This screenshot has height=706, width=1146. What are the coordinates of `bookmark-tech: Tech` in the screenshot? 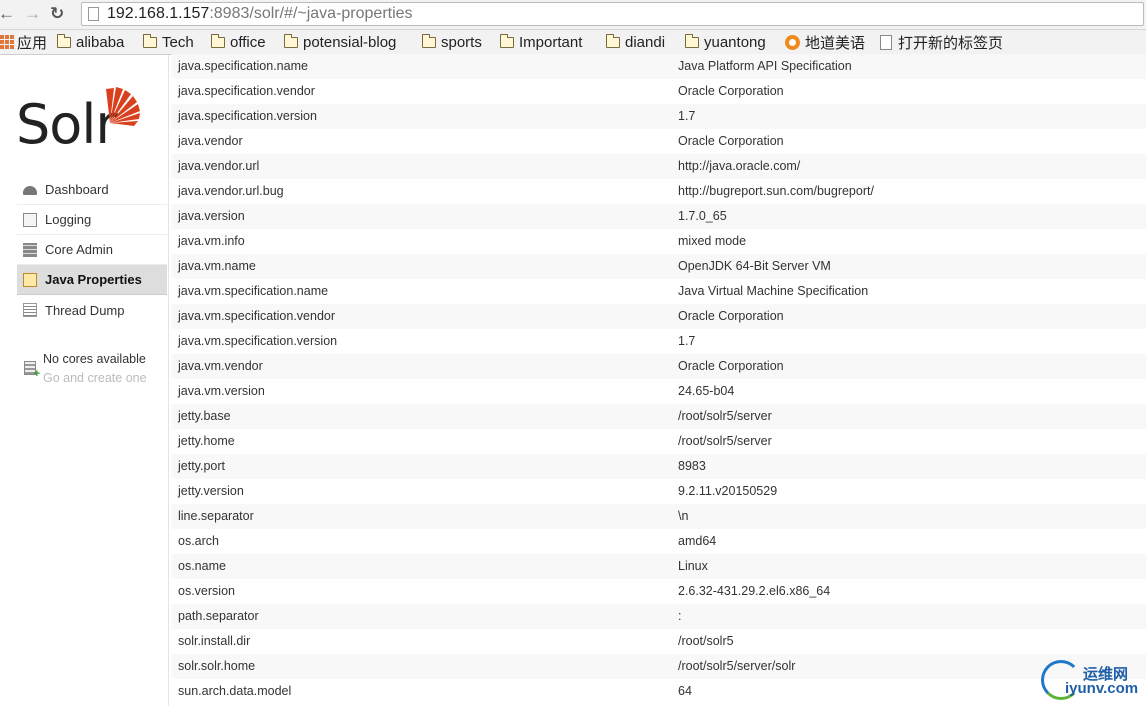 It's located at (168, 42).